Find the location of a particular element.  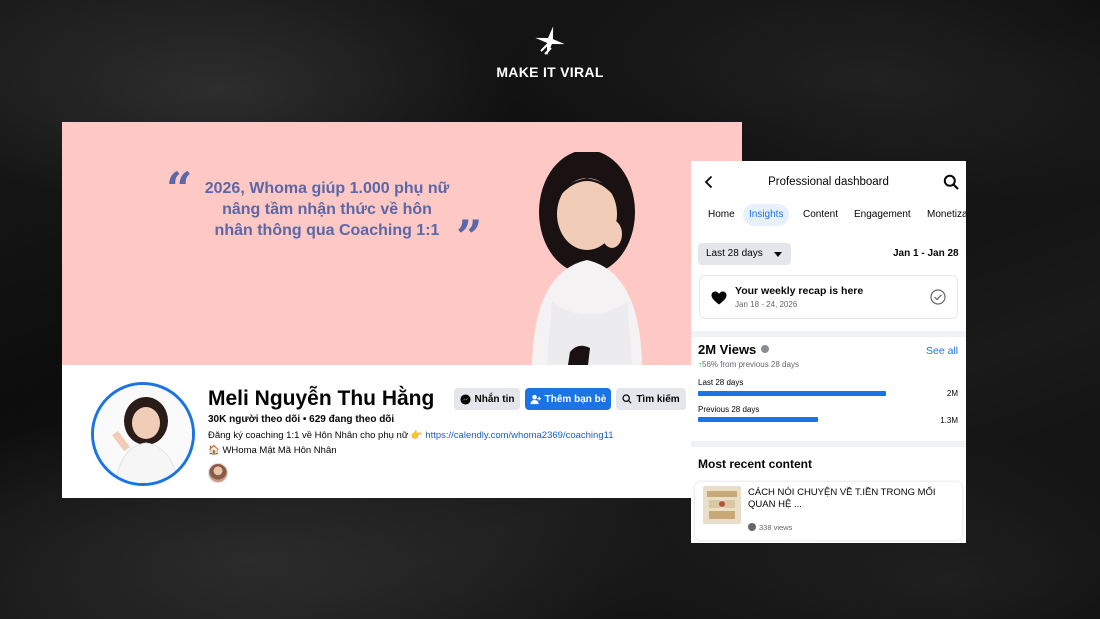

avatar-photo is located at coordinates (143, 434).